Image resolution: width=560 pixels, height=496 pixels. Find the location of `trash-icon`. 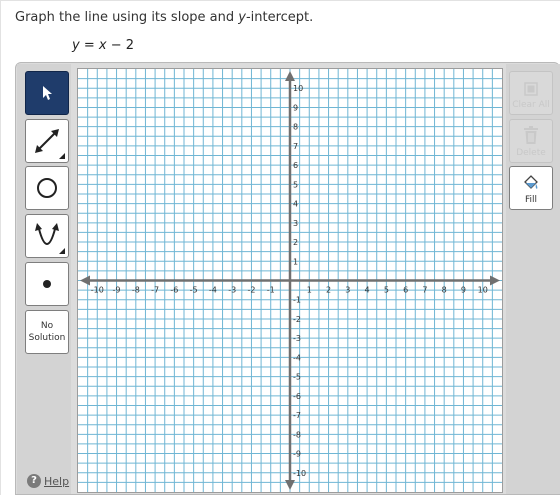

trash-icon is located at coordinates (531, 135).